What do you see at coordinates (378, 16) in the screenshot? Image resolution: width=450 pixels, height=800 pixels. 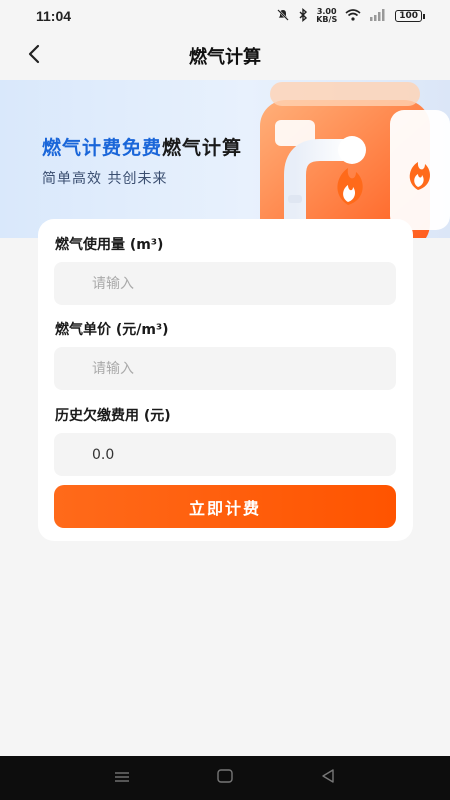 I see `signal-icon` at bounding box center [378, 16].